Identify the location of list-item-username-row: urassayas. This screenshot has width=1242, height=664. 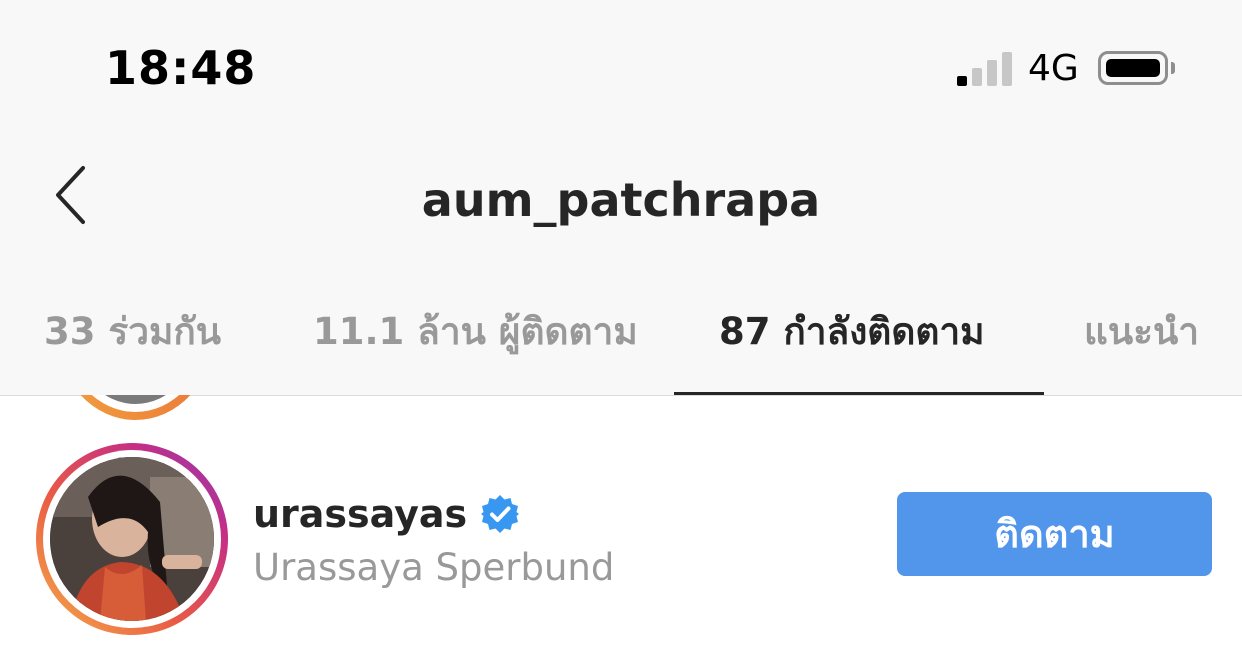
(387, 514).